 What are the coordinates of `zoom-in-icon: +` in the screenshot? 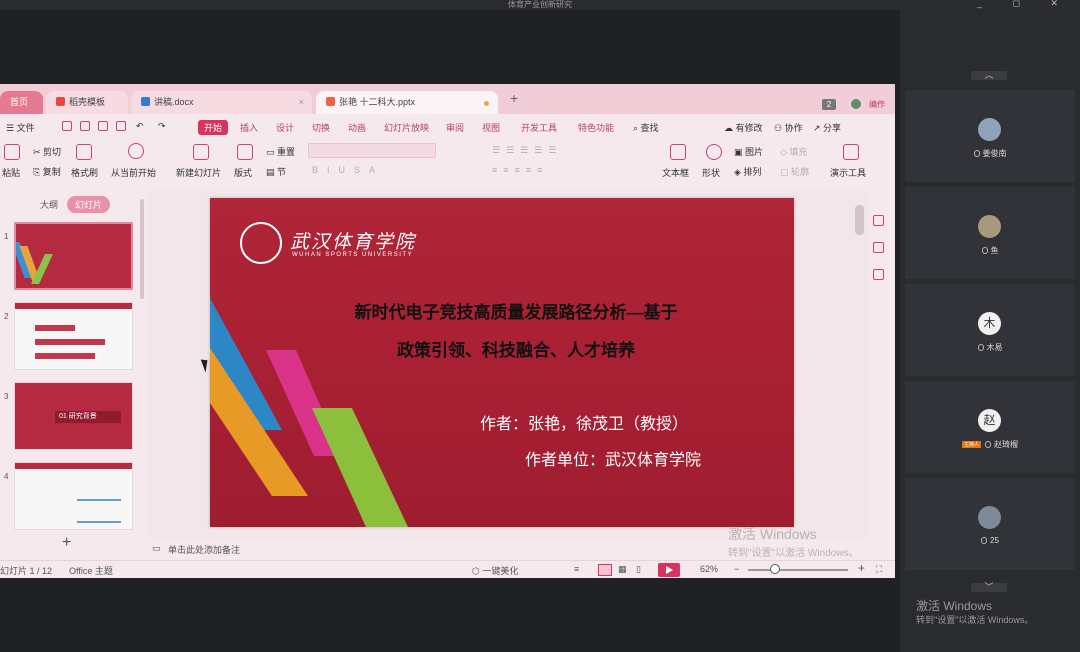 It's located at (861, 568).